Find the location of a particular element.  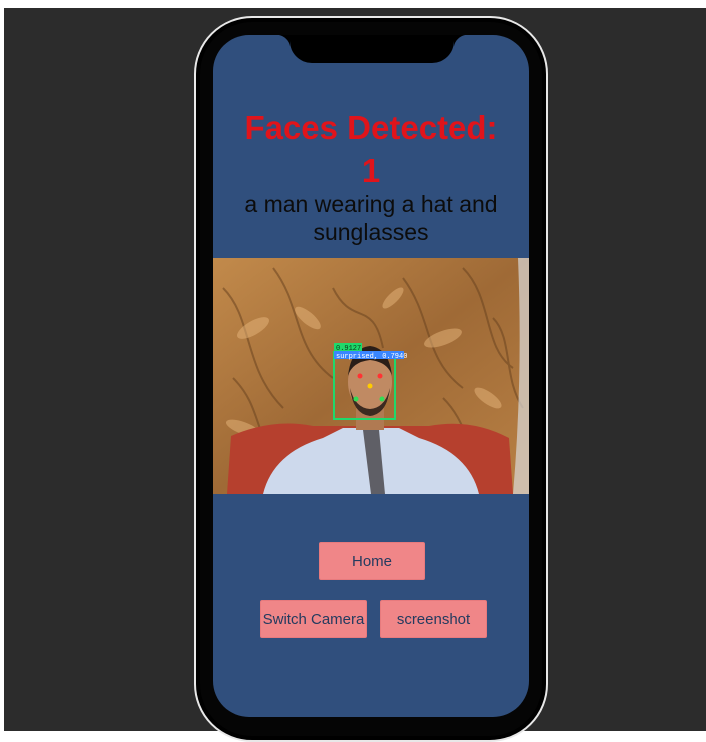

faces-detected-label: Faces Detected: is located at coordinates (371, 127).